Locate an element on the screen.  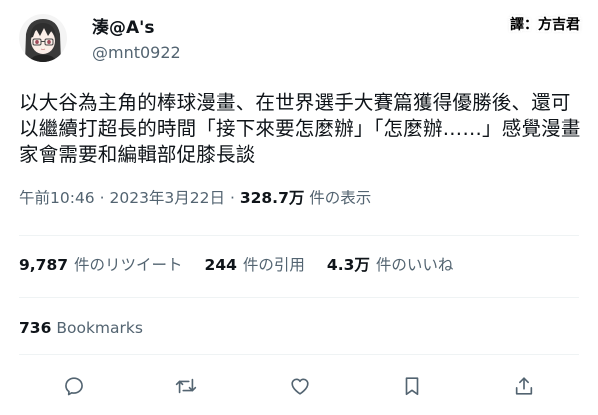
quotes-stat: 244 件の引用 is located at coordinates (255, 265).